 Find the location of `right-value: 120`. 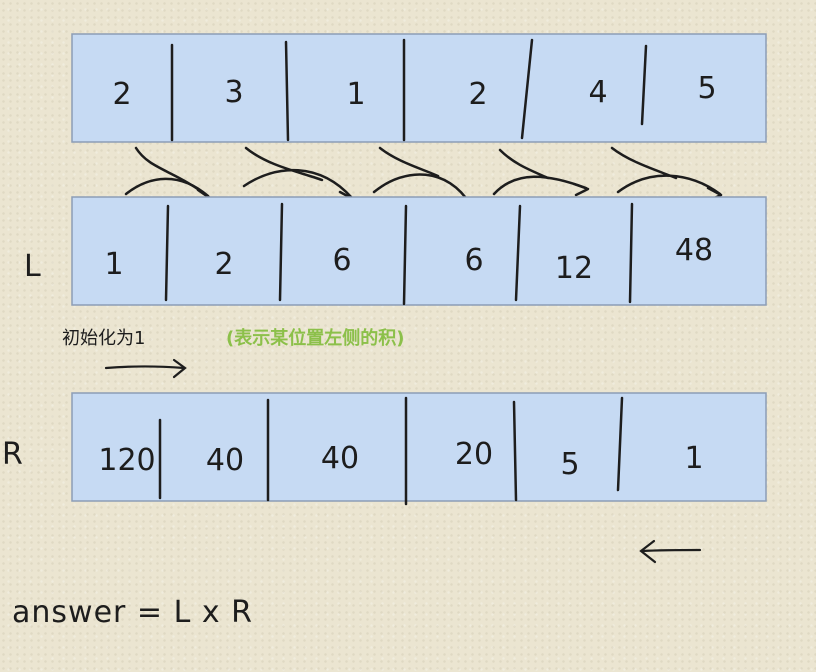

right-value: 120 is located at coordinates (126, 460).